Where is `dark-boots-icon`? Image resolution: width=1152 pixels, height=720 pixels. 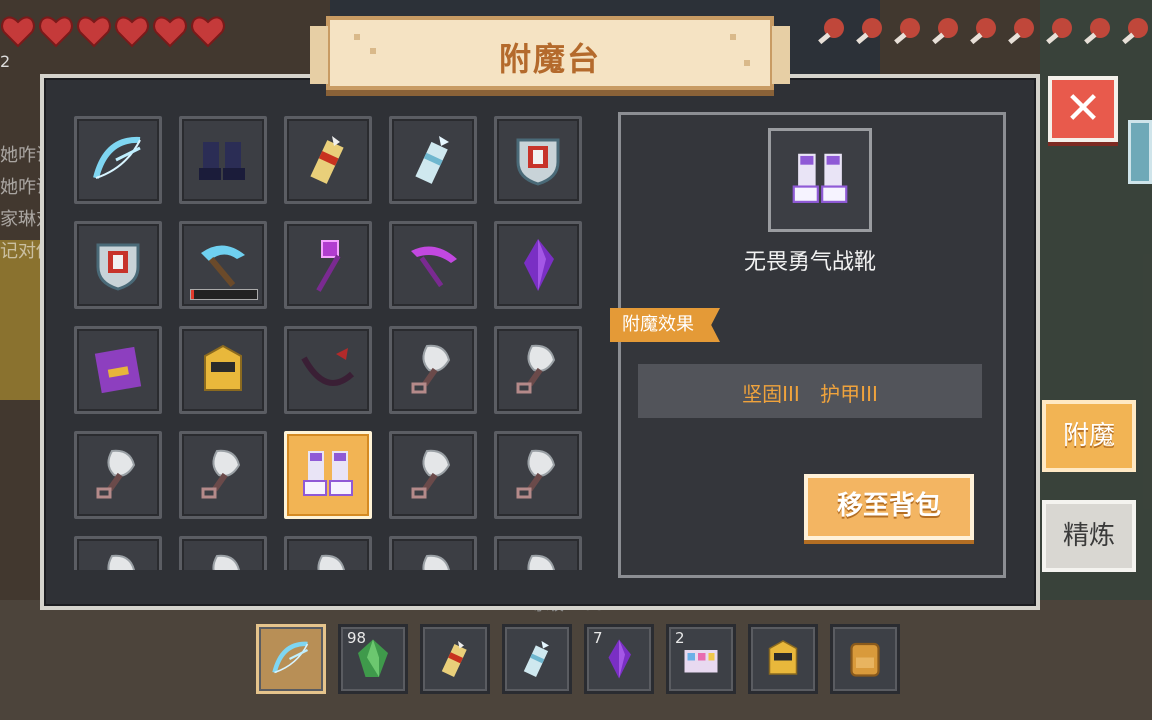 dark-boots-icon is located at coordinates (222, 161).